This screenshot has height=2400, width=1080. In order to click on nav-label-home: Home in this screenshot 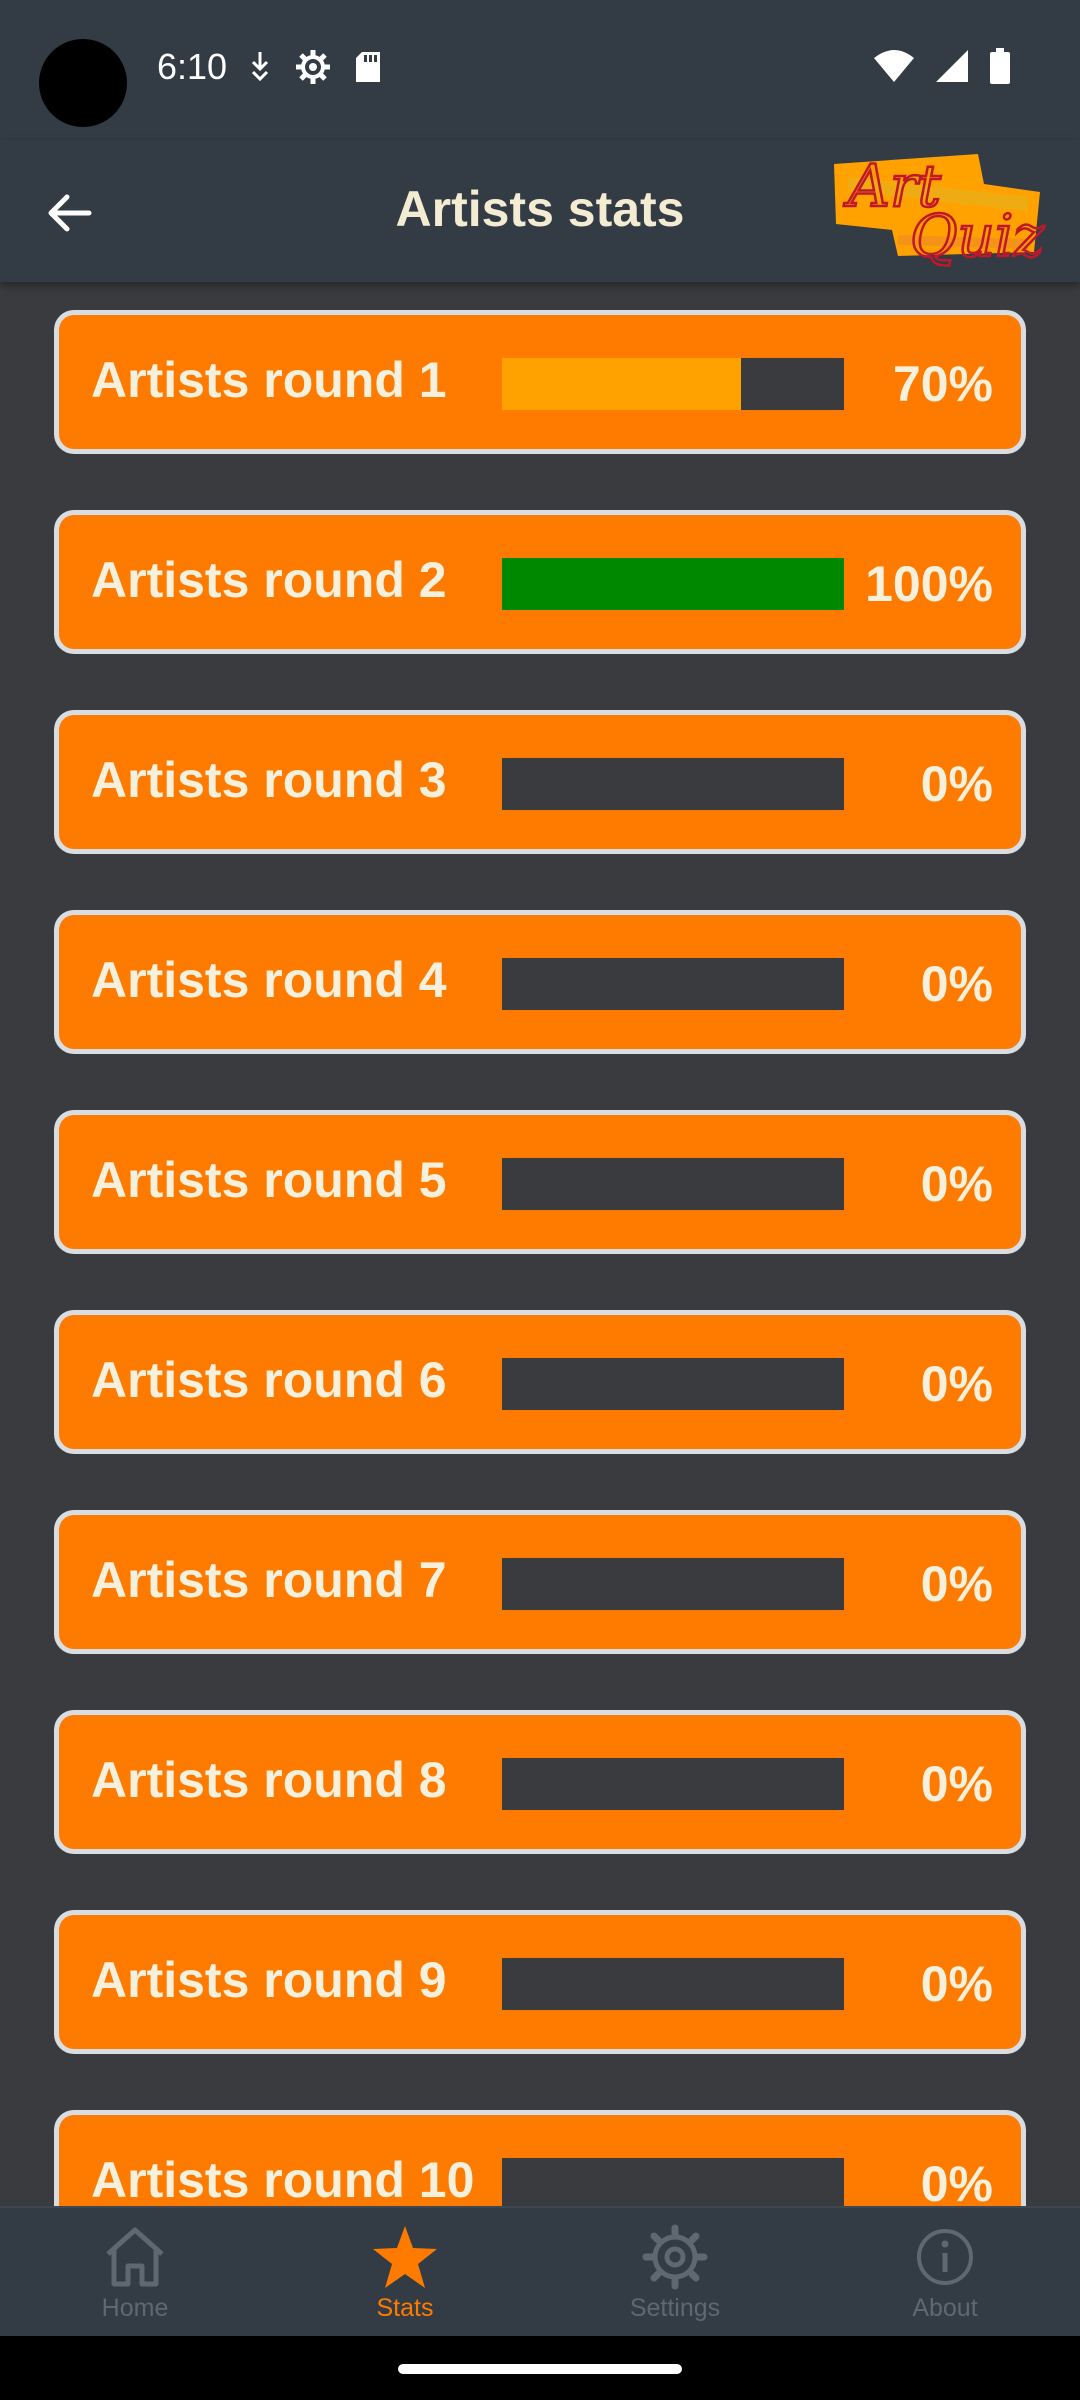, I will do `click(135, 2308)`.